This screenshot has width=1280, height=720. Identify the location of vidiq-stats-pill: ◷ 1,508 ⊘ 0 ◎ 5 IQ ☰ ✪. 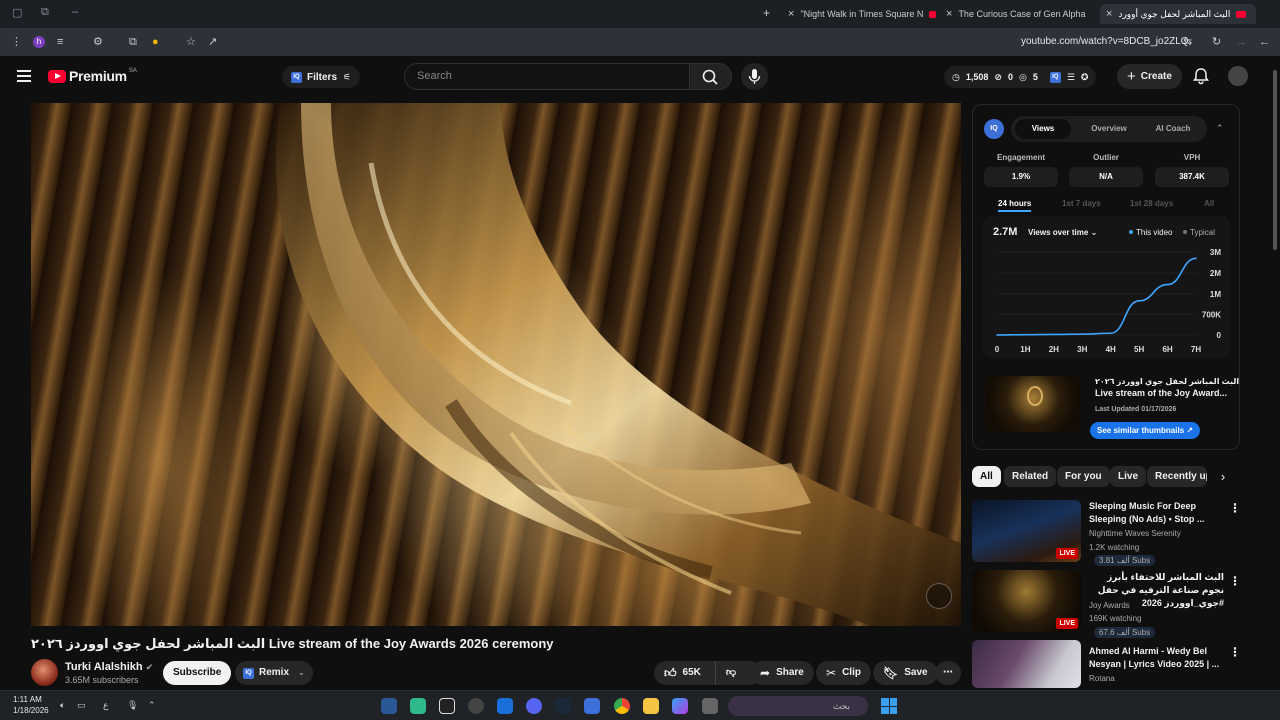
(1020, 77).